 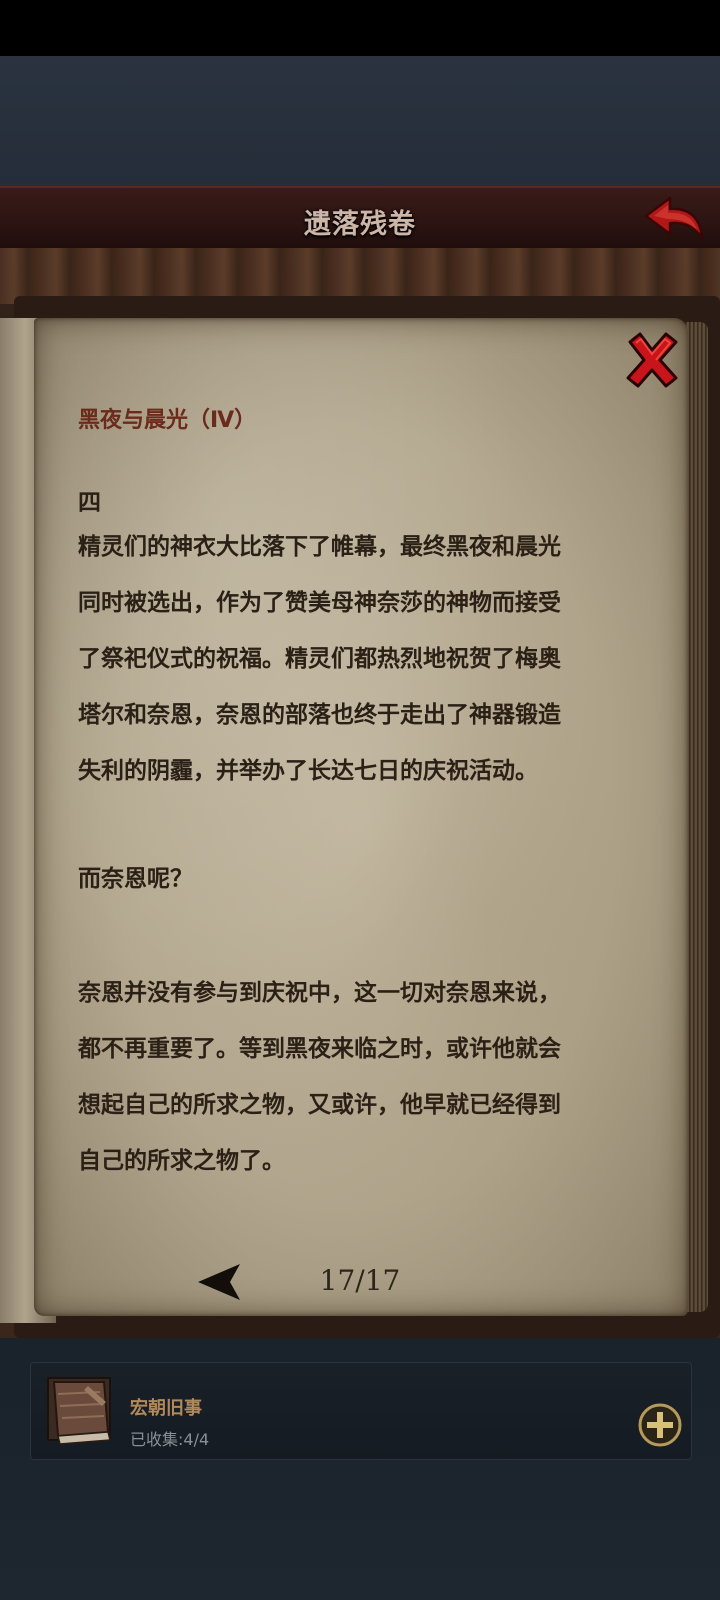 I want to click on plus-icon, so click(x=660, y=1425).